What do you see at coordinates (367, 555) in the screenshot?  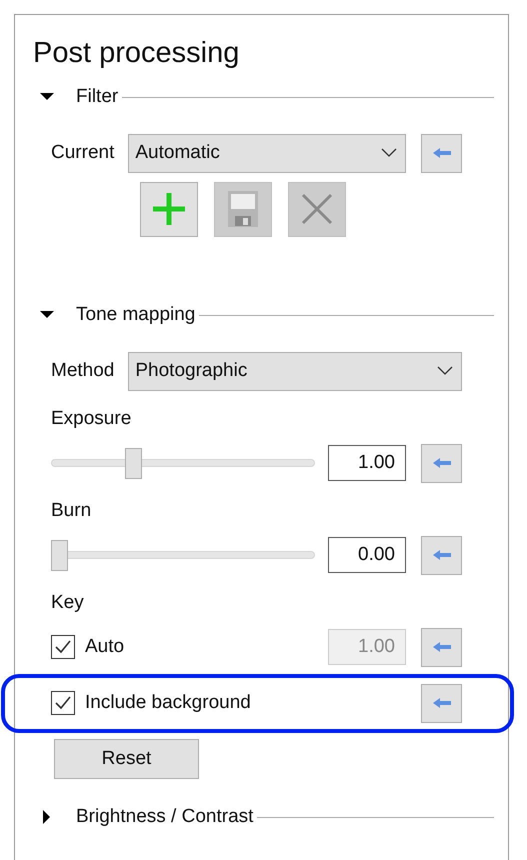 I see `number-field: 0.00` at bounding box center [367, 555].